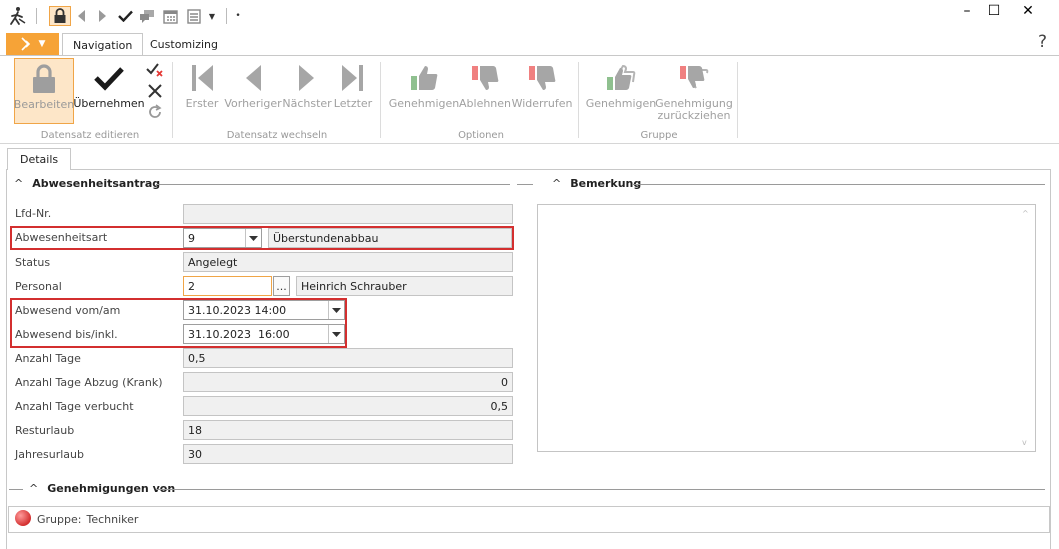  Describe the element at coordinates (170, 16) in the screenshot. I see `quick-calendar-button` at that location.